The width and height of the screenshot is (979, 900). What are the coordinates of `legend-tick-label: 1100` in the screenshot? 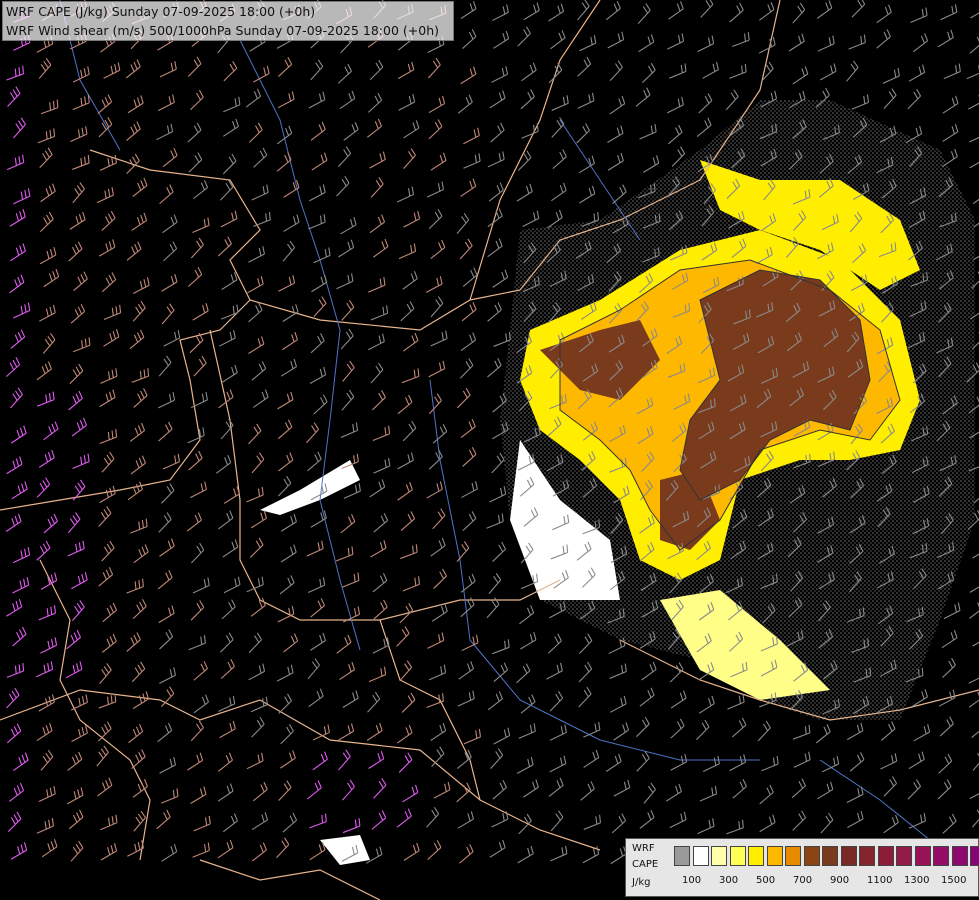 It's located at (880, 880).